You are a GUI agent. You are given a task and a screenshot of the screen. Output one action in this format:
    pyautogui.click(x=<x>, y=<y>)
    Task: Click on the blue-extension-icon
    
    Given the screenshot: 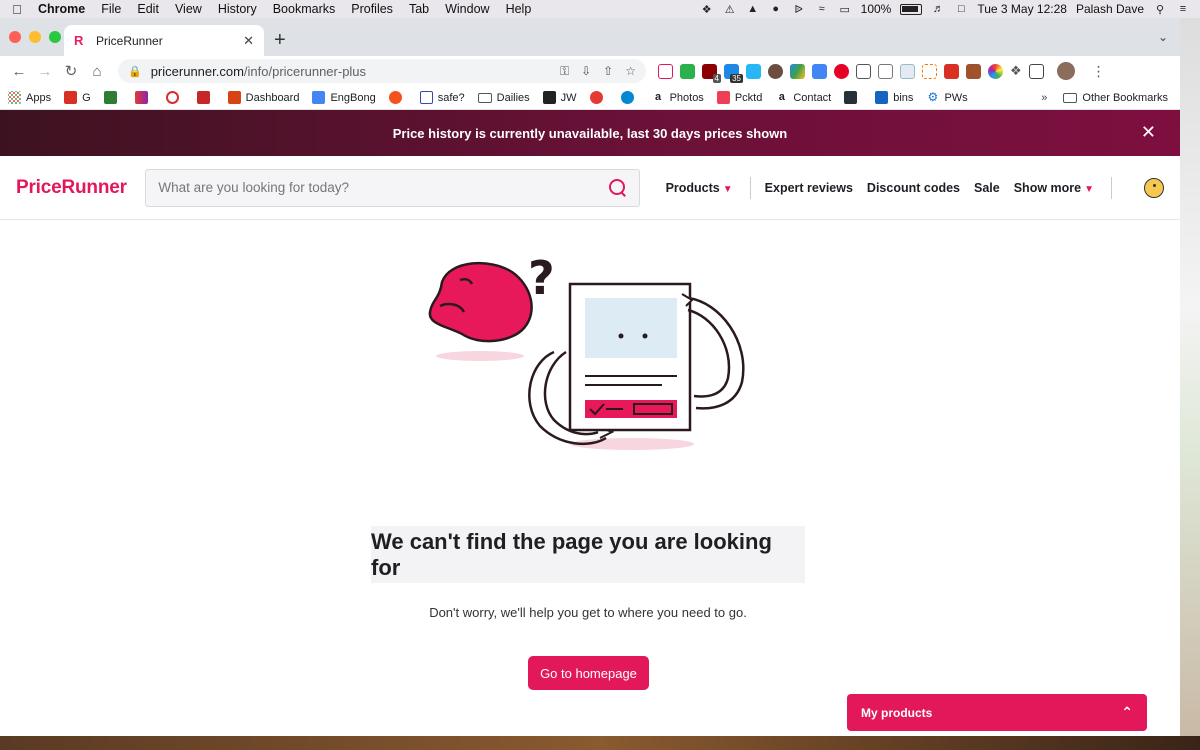 What is the action you would take?
    pyautogui.click(x=753, y=71)
    